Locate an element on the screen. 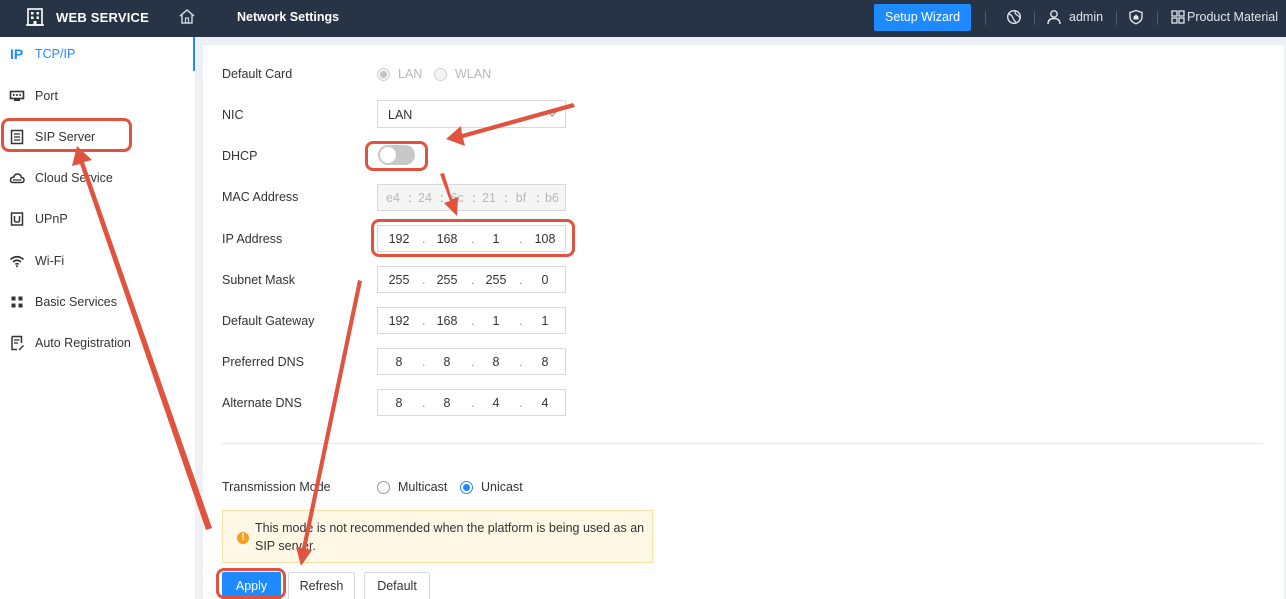 The image size is (1286, 599). user-icon is located at coordinates (1054, 17).